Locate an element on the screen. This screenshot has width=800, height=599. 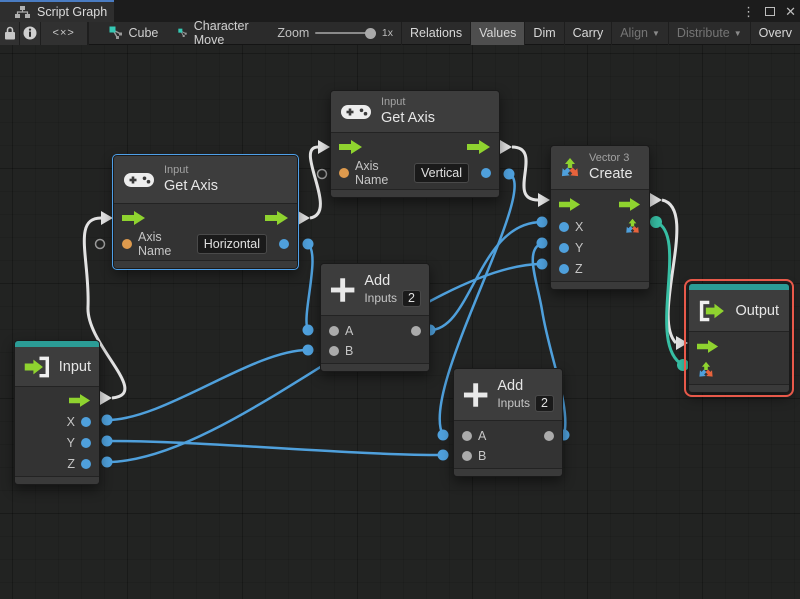
zoom-slider-knob is located at coordinates (370, 33).